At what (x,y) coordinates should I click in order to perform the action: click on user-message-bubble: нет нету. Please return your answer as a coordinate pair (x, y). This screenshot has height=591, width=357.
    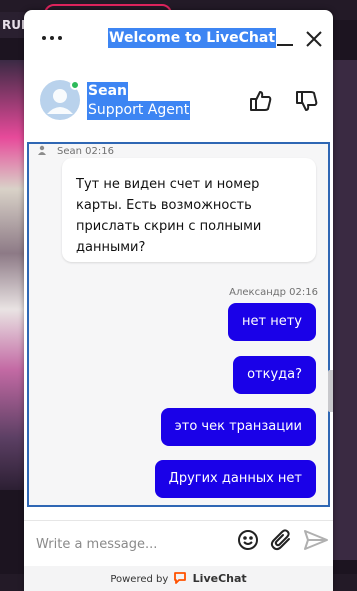
    Looking at the image, I should click on (272, 322).